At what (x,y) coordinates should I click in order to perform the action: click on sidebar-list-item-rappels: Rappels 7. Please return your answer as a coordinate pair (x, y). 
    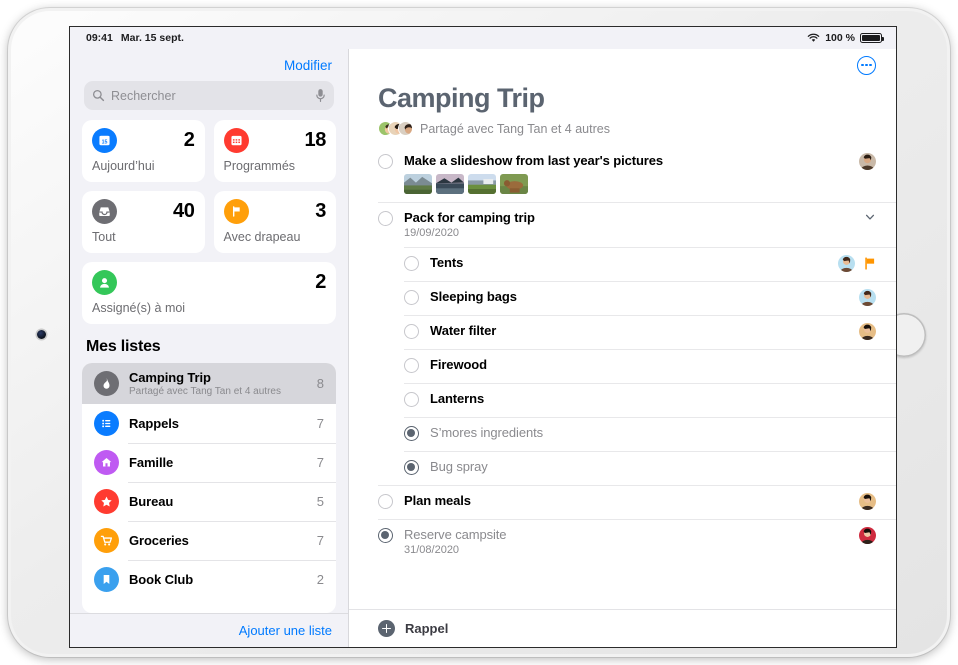
    Looking at the image, I should click on (209, 423).